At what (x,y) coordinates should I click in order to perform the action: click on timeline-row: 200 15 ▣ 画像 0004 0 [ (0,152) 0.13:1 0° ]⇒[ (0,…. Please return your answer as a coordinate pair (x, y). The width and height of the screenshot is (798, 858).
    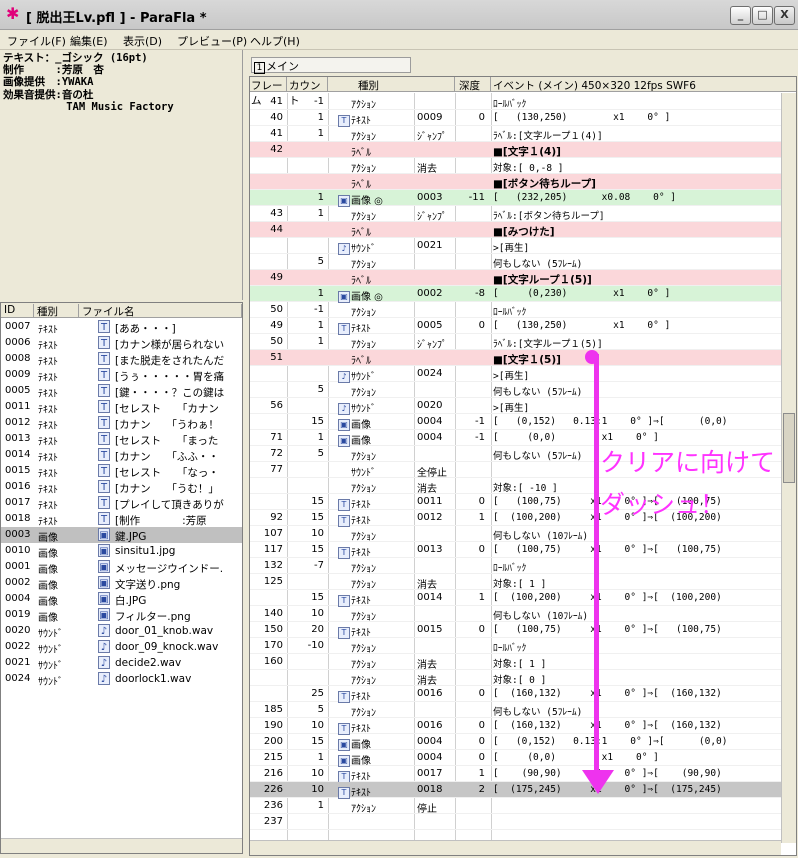
    Looking at the image, I should click on (515, 742).